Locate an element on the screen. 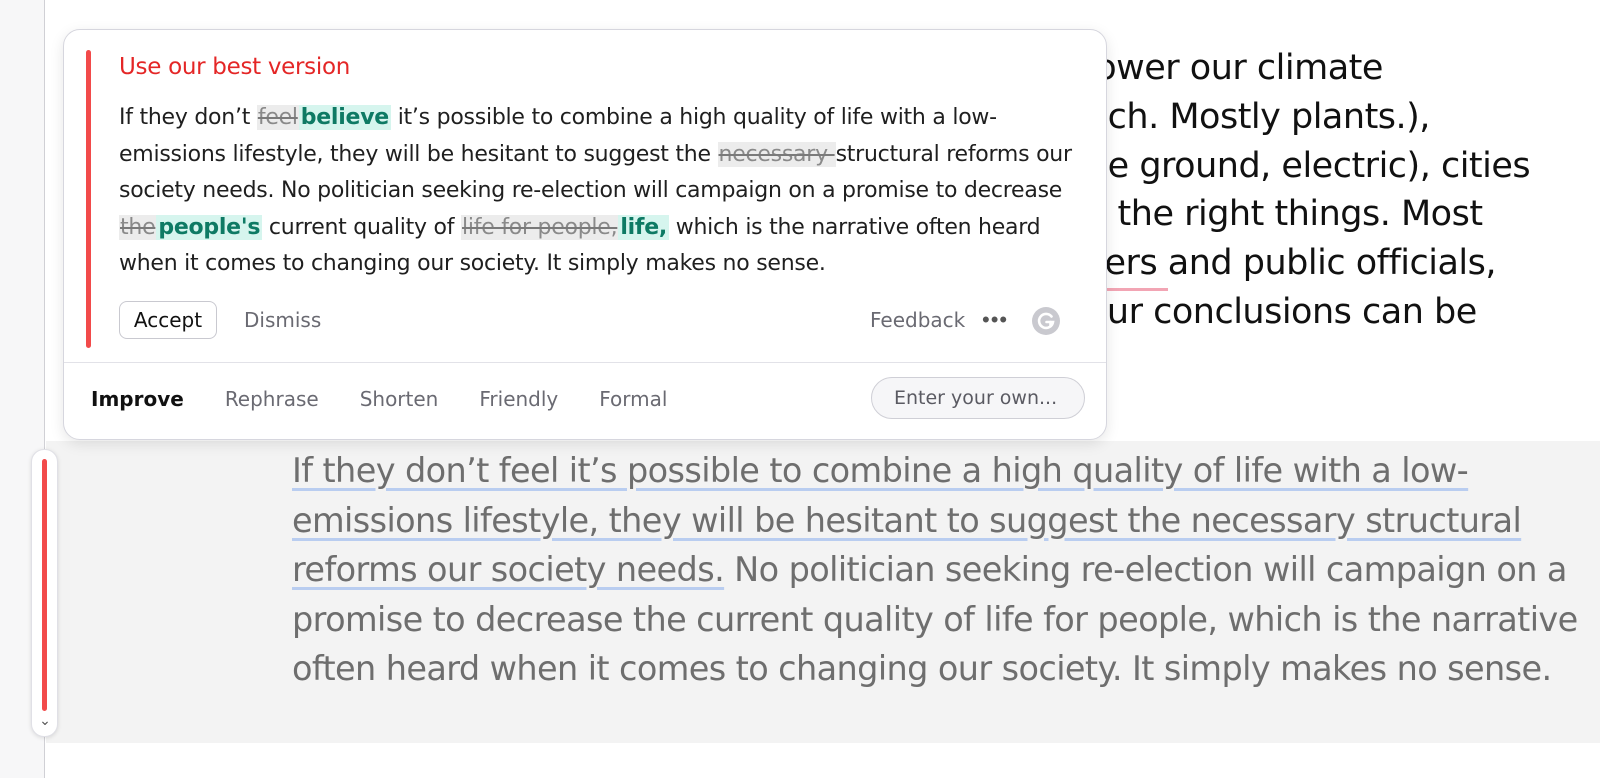  suggestion-indicator: ⌄ is located at coordinates (44, 593).